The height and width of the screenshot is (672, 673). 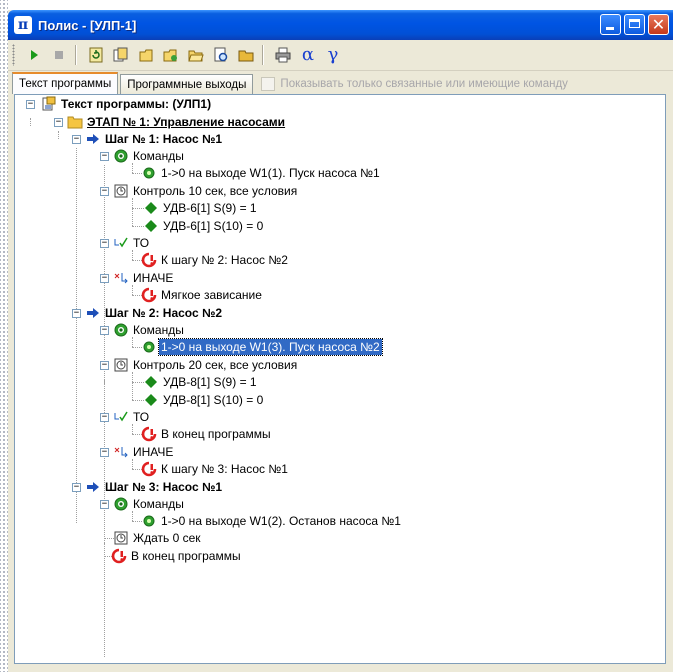 What do you see at coordinates (121, 278) in the screenshot?
I see `else-cross-icon` at bounding box center [121, 278].